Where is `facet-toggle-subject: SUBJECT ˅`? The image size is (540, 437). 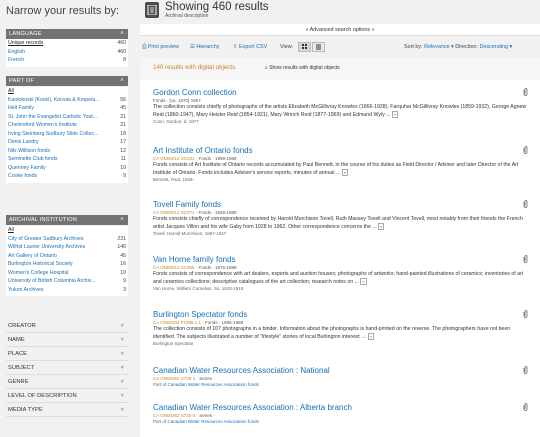
facet-toggle-subject: SUBJECT ˅ is located at coordinates (67, 368).